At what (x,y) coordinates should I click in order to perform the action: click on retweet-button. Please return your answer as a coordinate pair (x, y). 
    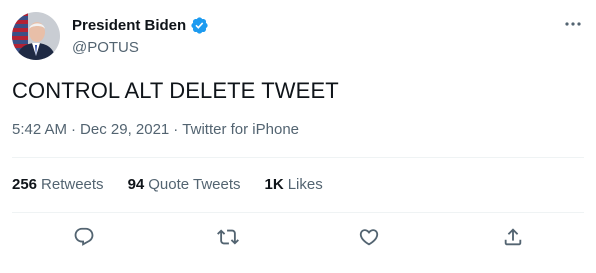
    Looking at the image, I should click on (228, 237).